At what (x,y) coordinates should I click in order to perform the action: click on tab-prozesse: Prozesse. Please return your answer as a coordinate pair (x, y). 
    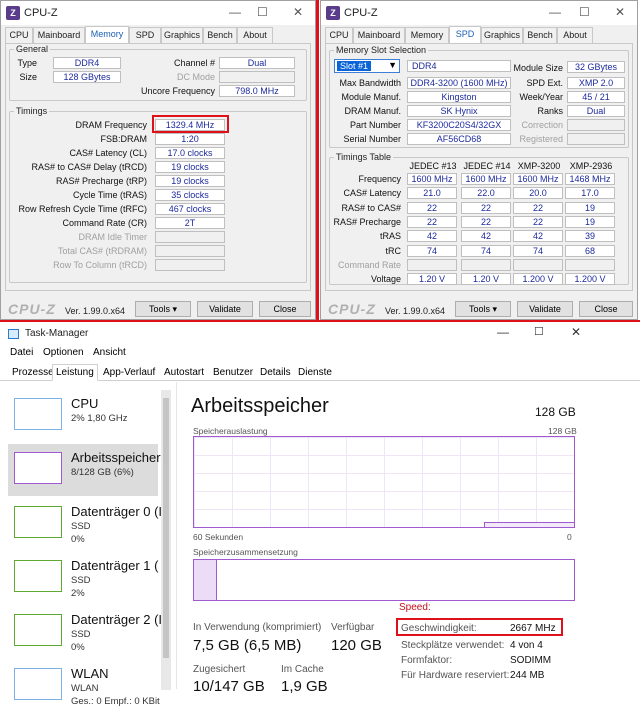
    Looking at the image, I should click on (33, 372).